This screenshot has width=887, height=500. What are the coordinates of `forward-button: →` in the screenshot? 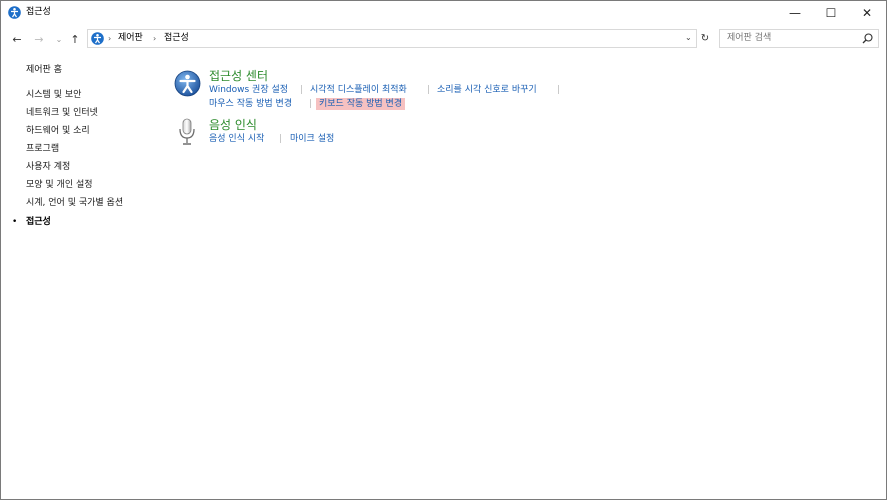 It's located at (39, 39).